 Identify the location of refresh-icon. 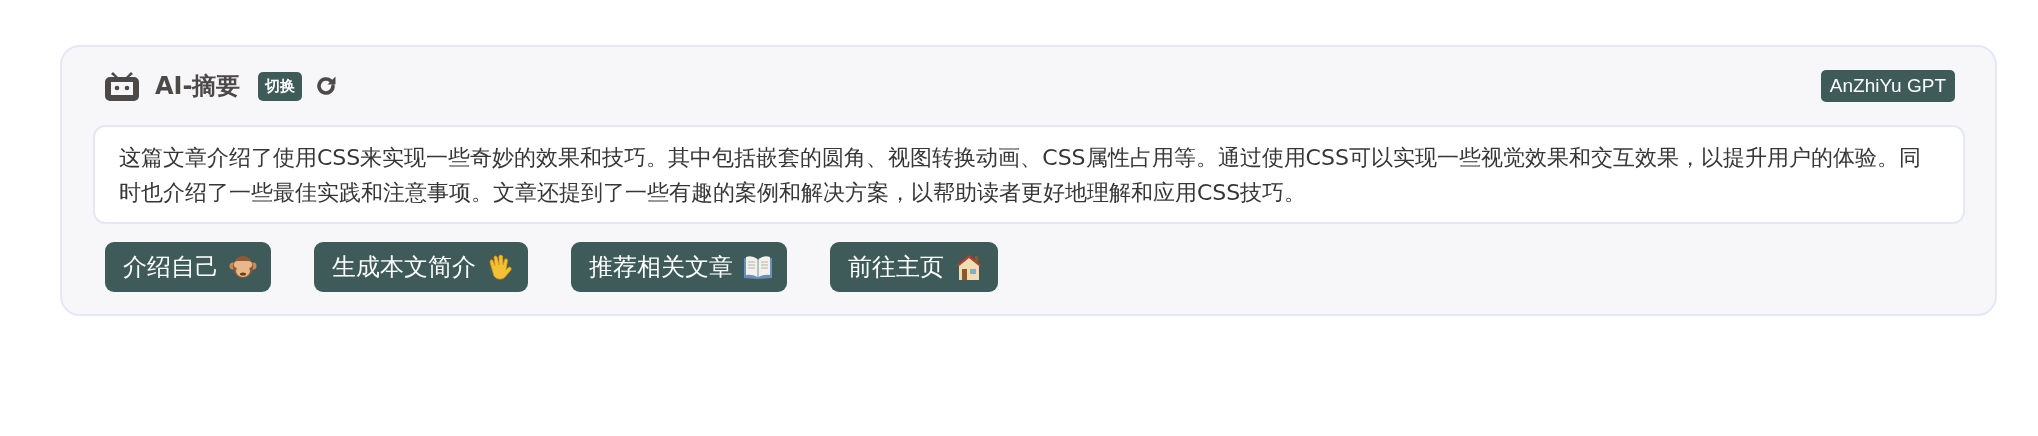
(326, 86).